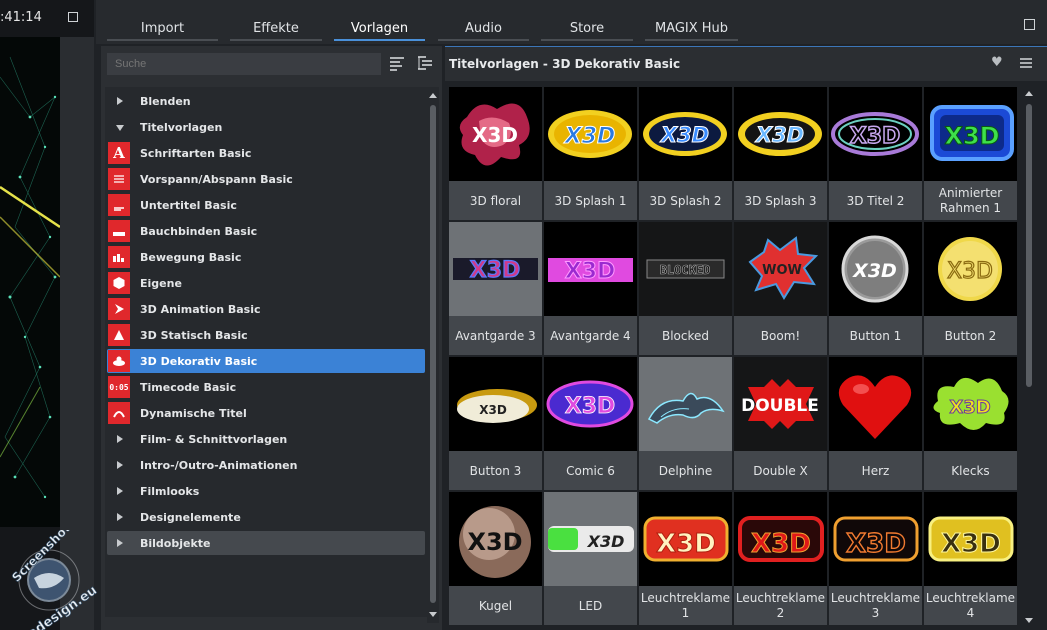 The width and height of the screenshot is (1047, 630). Describe the element at coordinates (397, 63) in the screenshot. I see `sort-list-icon` at that location.